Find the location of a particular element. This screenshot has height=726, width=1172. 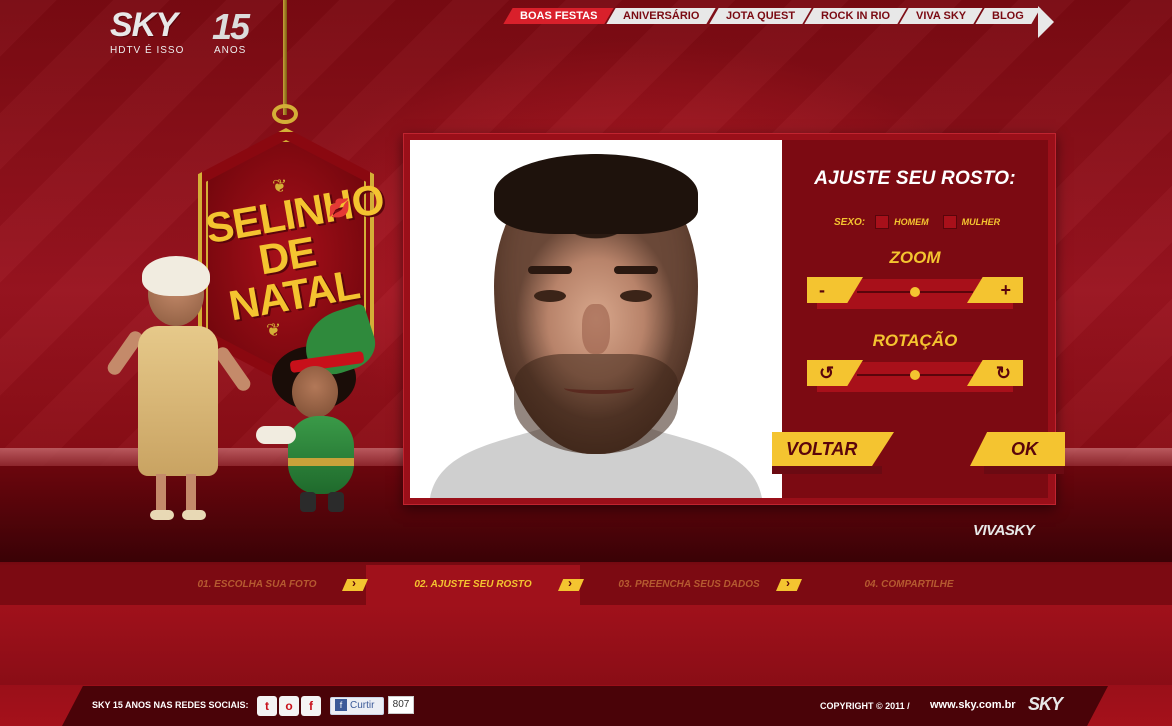

viva-sky-logo: VIVASKY is located at coordinates (1004, 530).